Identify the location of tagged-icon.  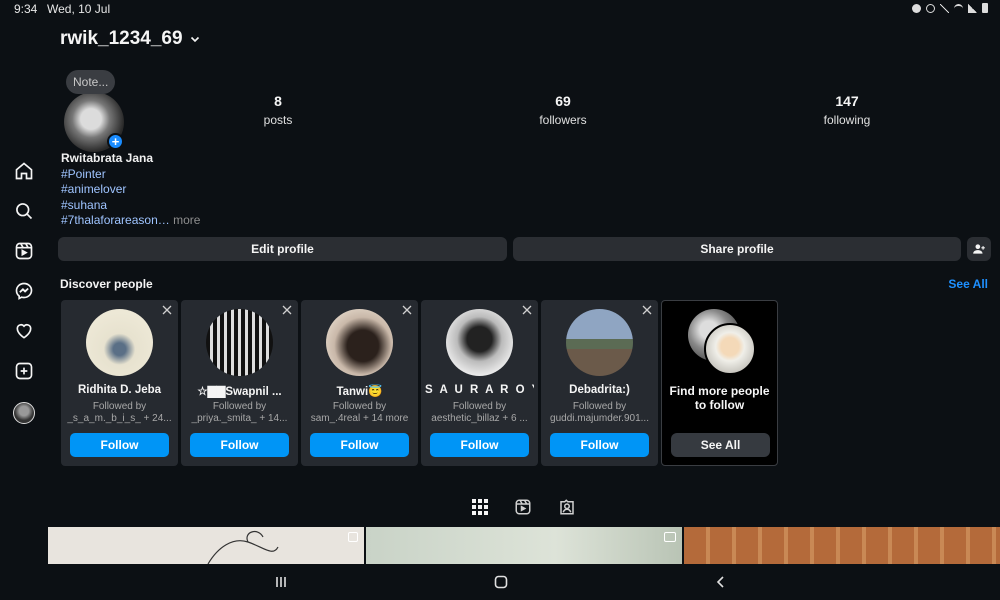
(567, 507).